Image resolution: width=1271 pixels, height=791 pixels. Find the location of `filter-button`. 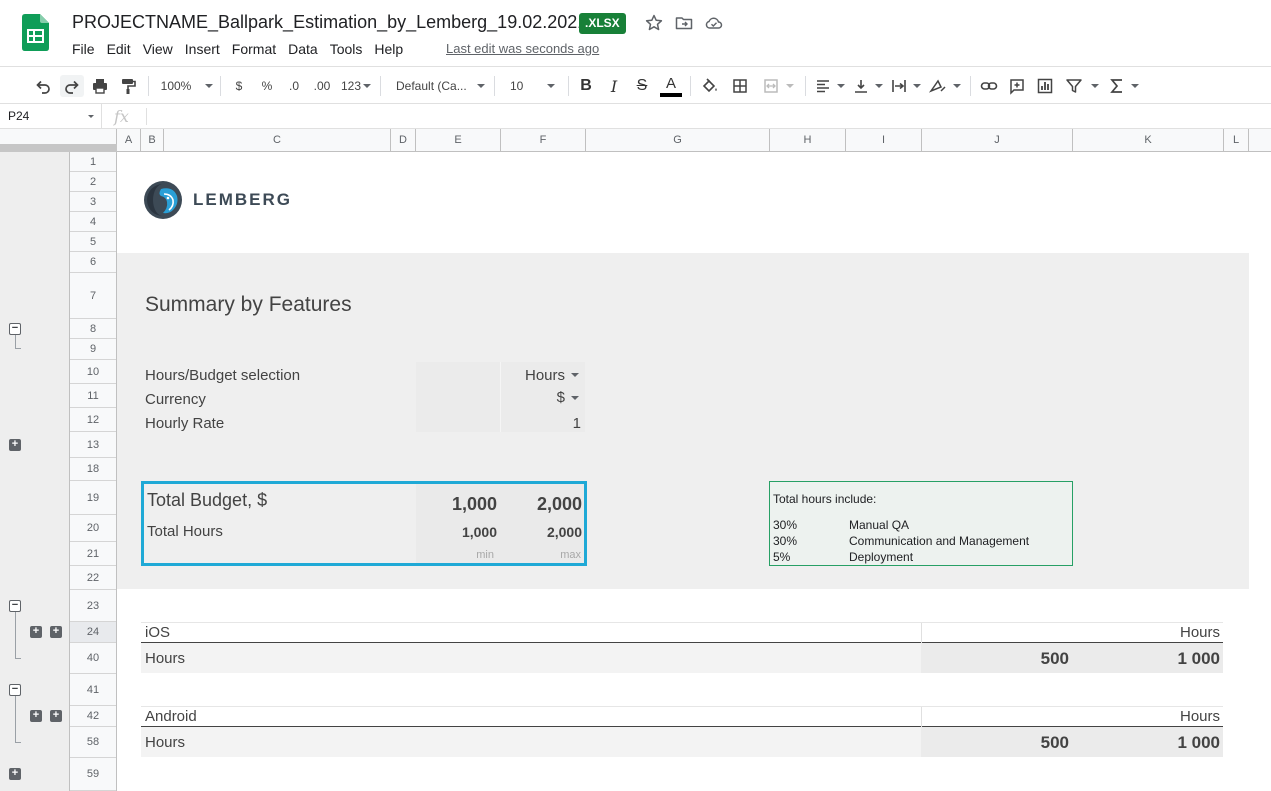

filter-button is located at coordinates (1082, 86).